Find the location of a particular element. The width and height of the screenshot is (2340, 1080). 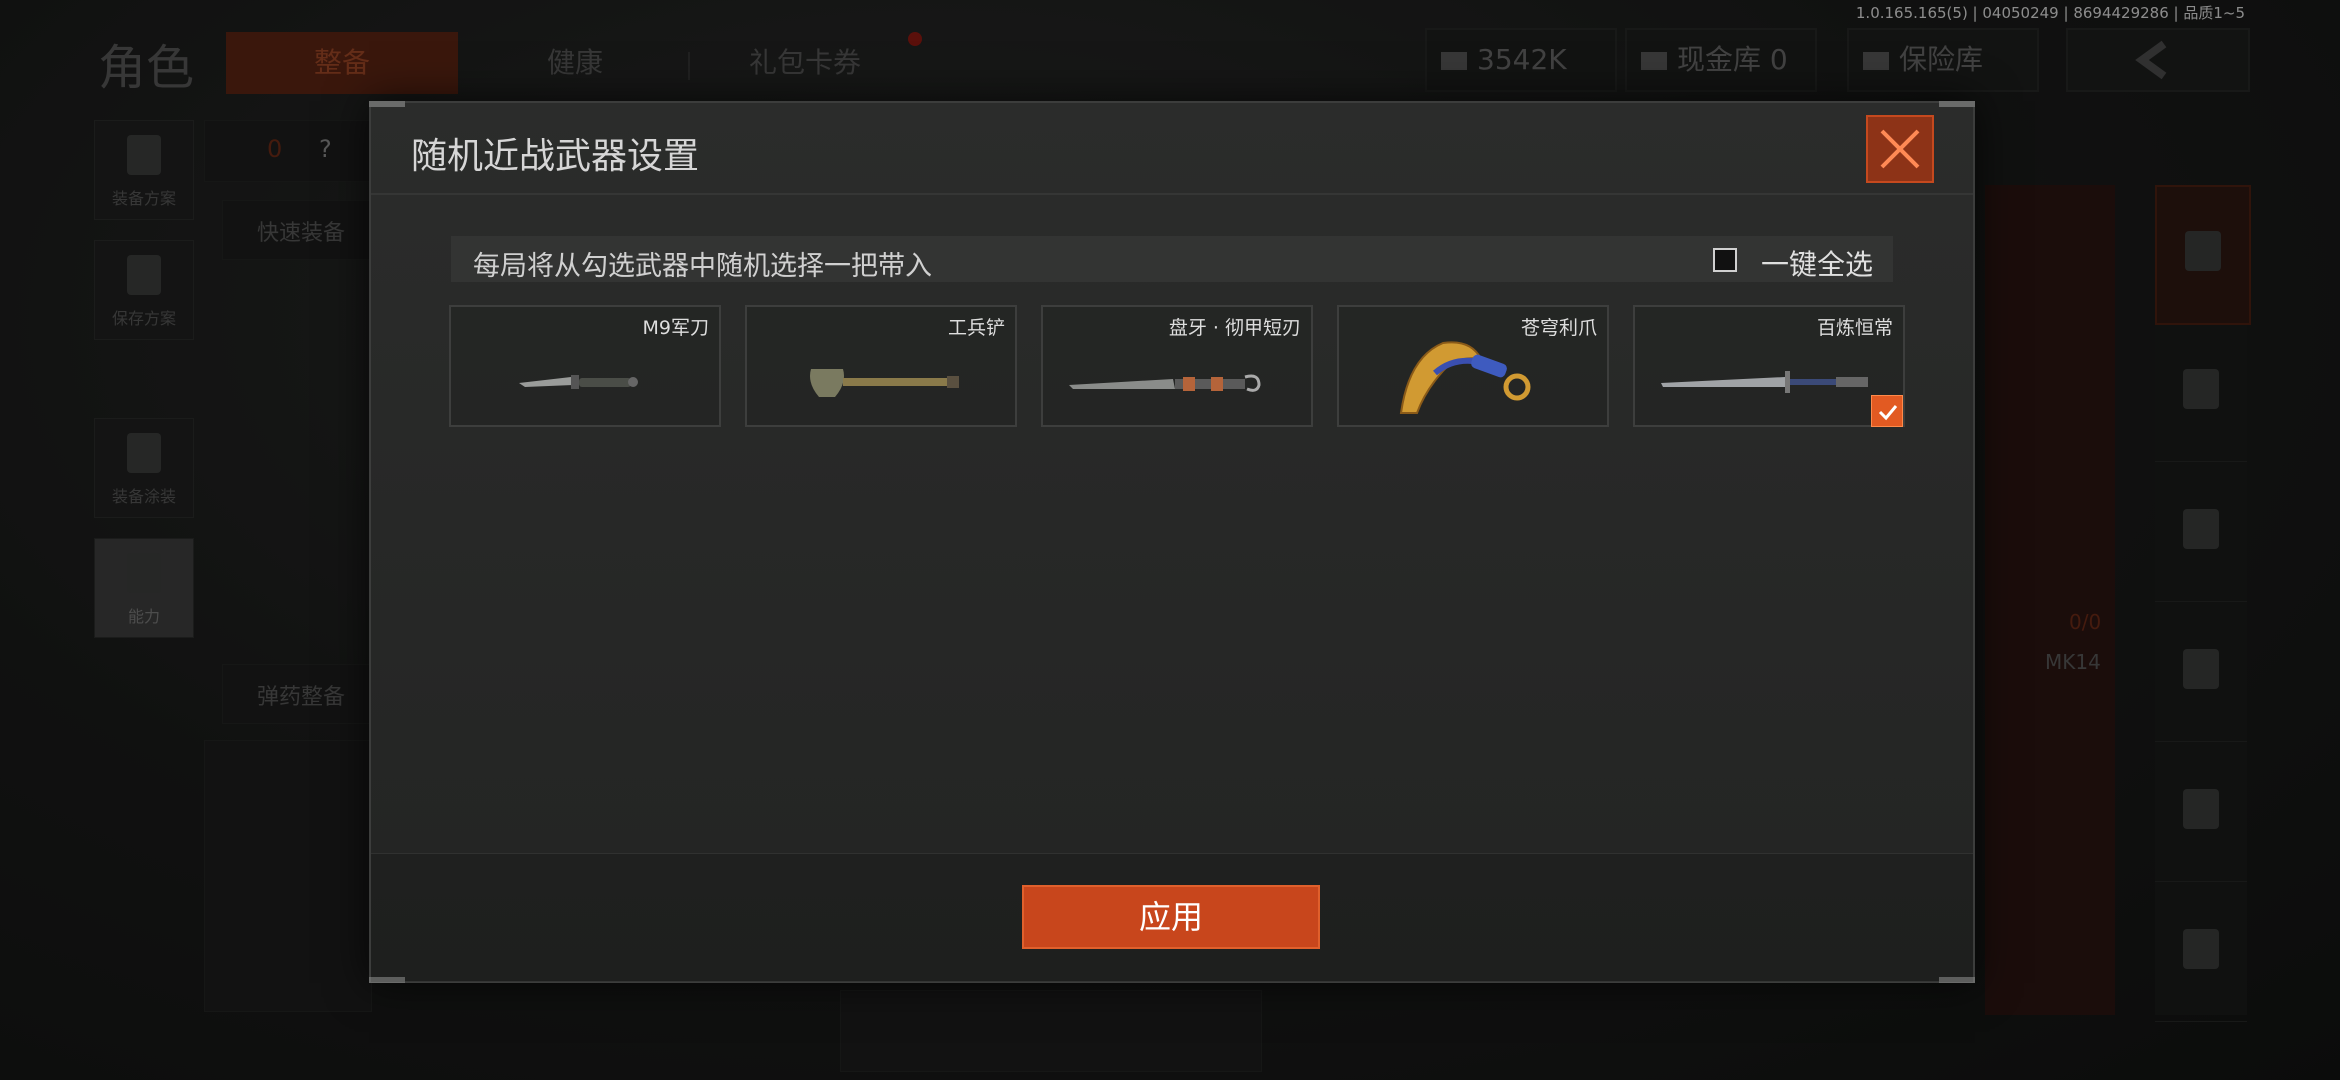

checkmark-icon is located at coordinates (1888, 413).